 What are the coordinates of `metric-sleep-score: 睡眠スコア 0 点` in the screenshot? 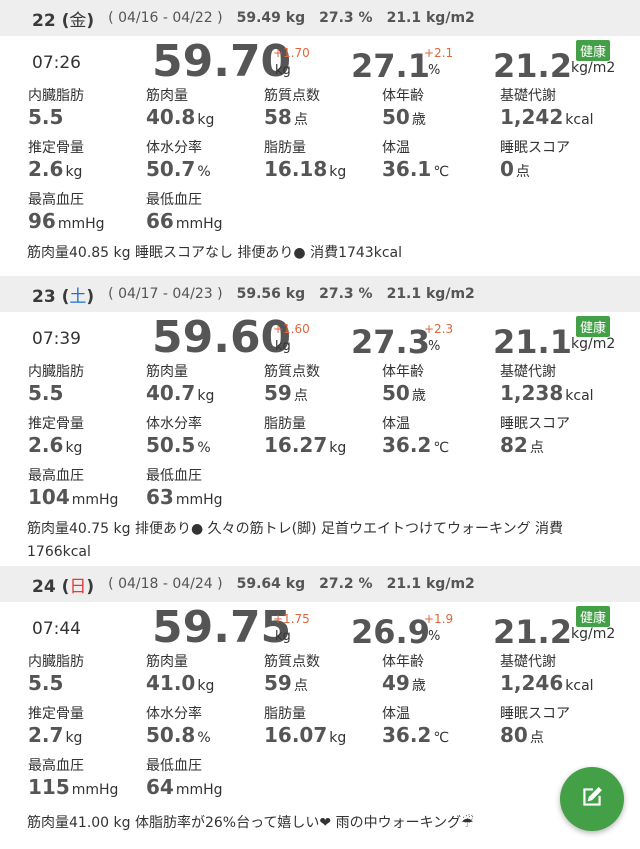 It's located at (535, 160).